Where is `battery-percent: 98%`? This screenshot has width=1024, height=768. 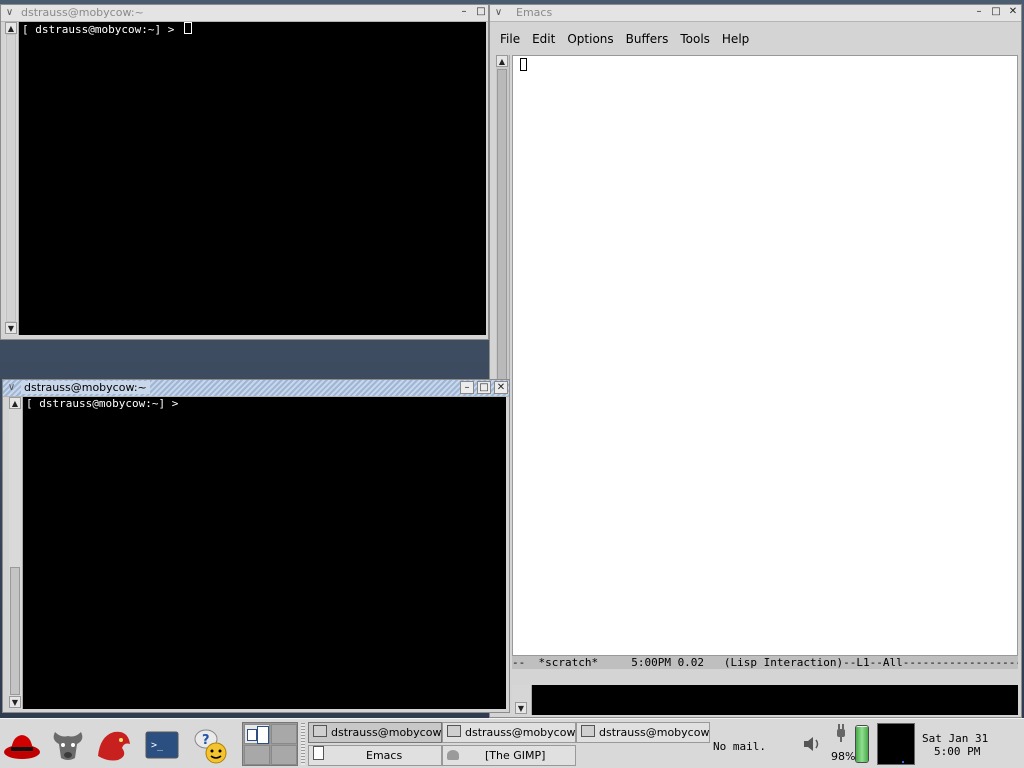 battery-percent: 98% is located at coordinates (843, 756).